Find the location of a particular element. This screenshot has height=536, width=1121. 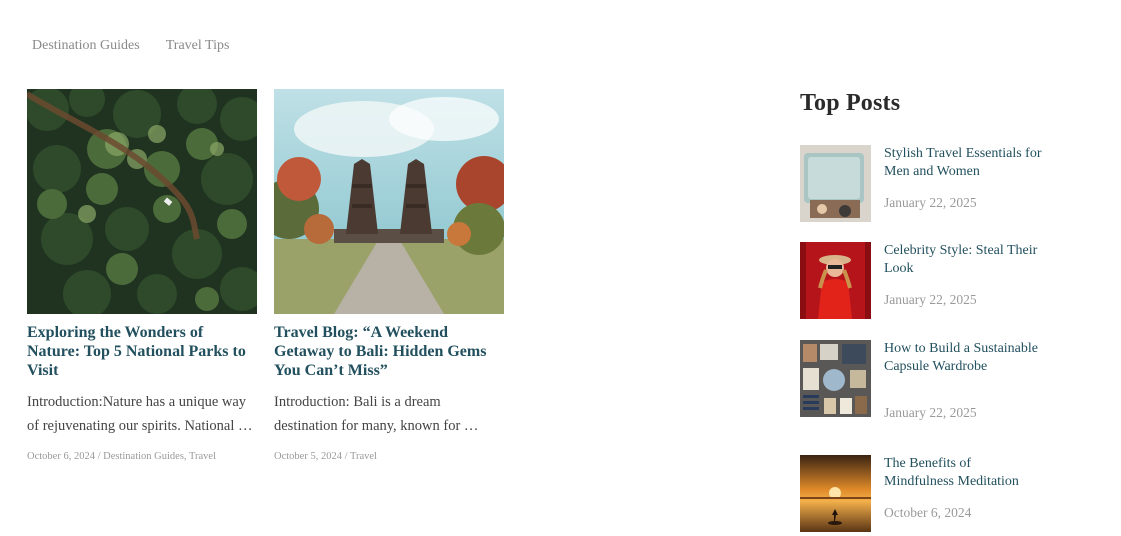

article-date: October 6, 2024 is located at coordinates (61, 456).